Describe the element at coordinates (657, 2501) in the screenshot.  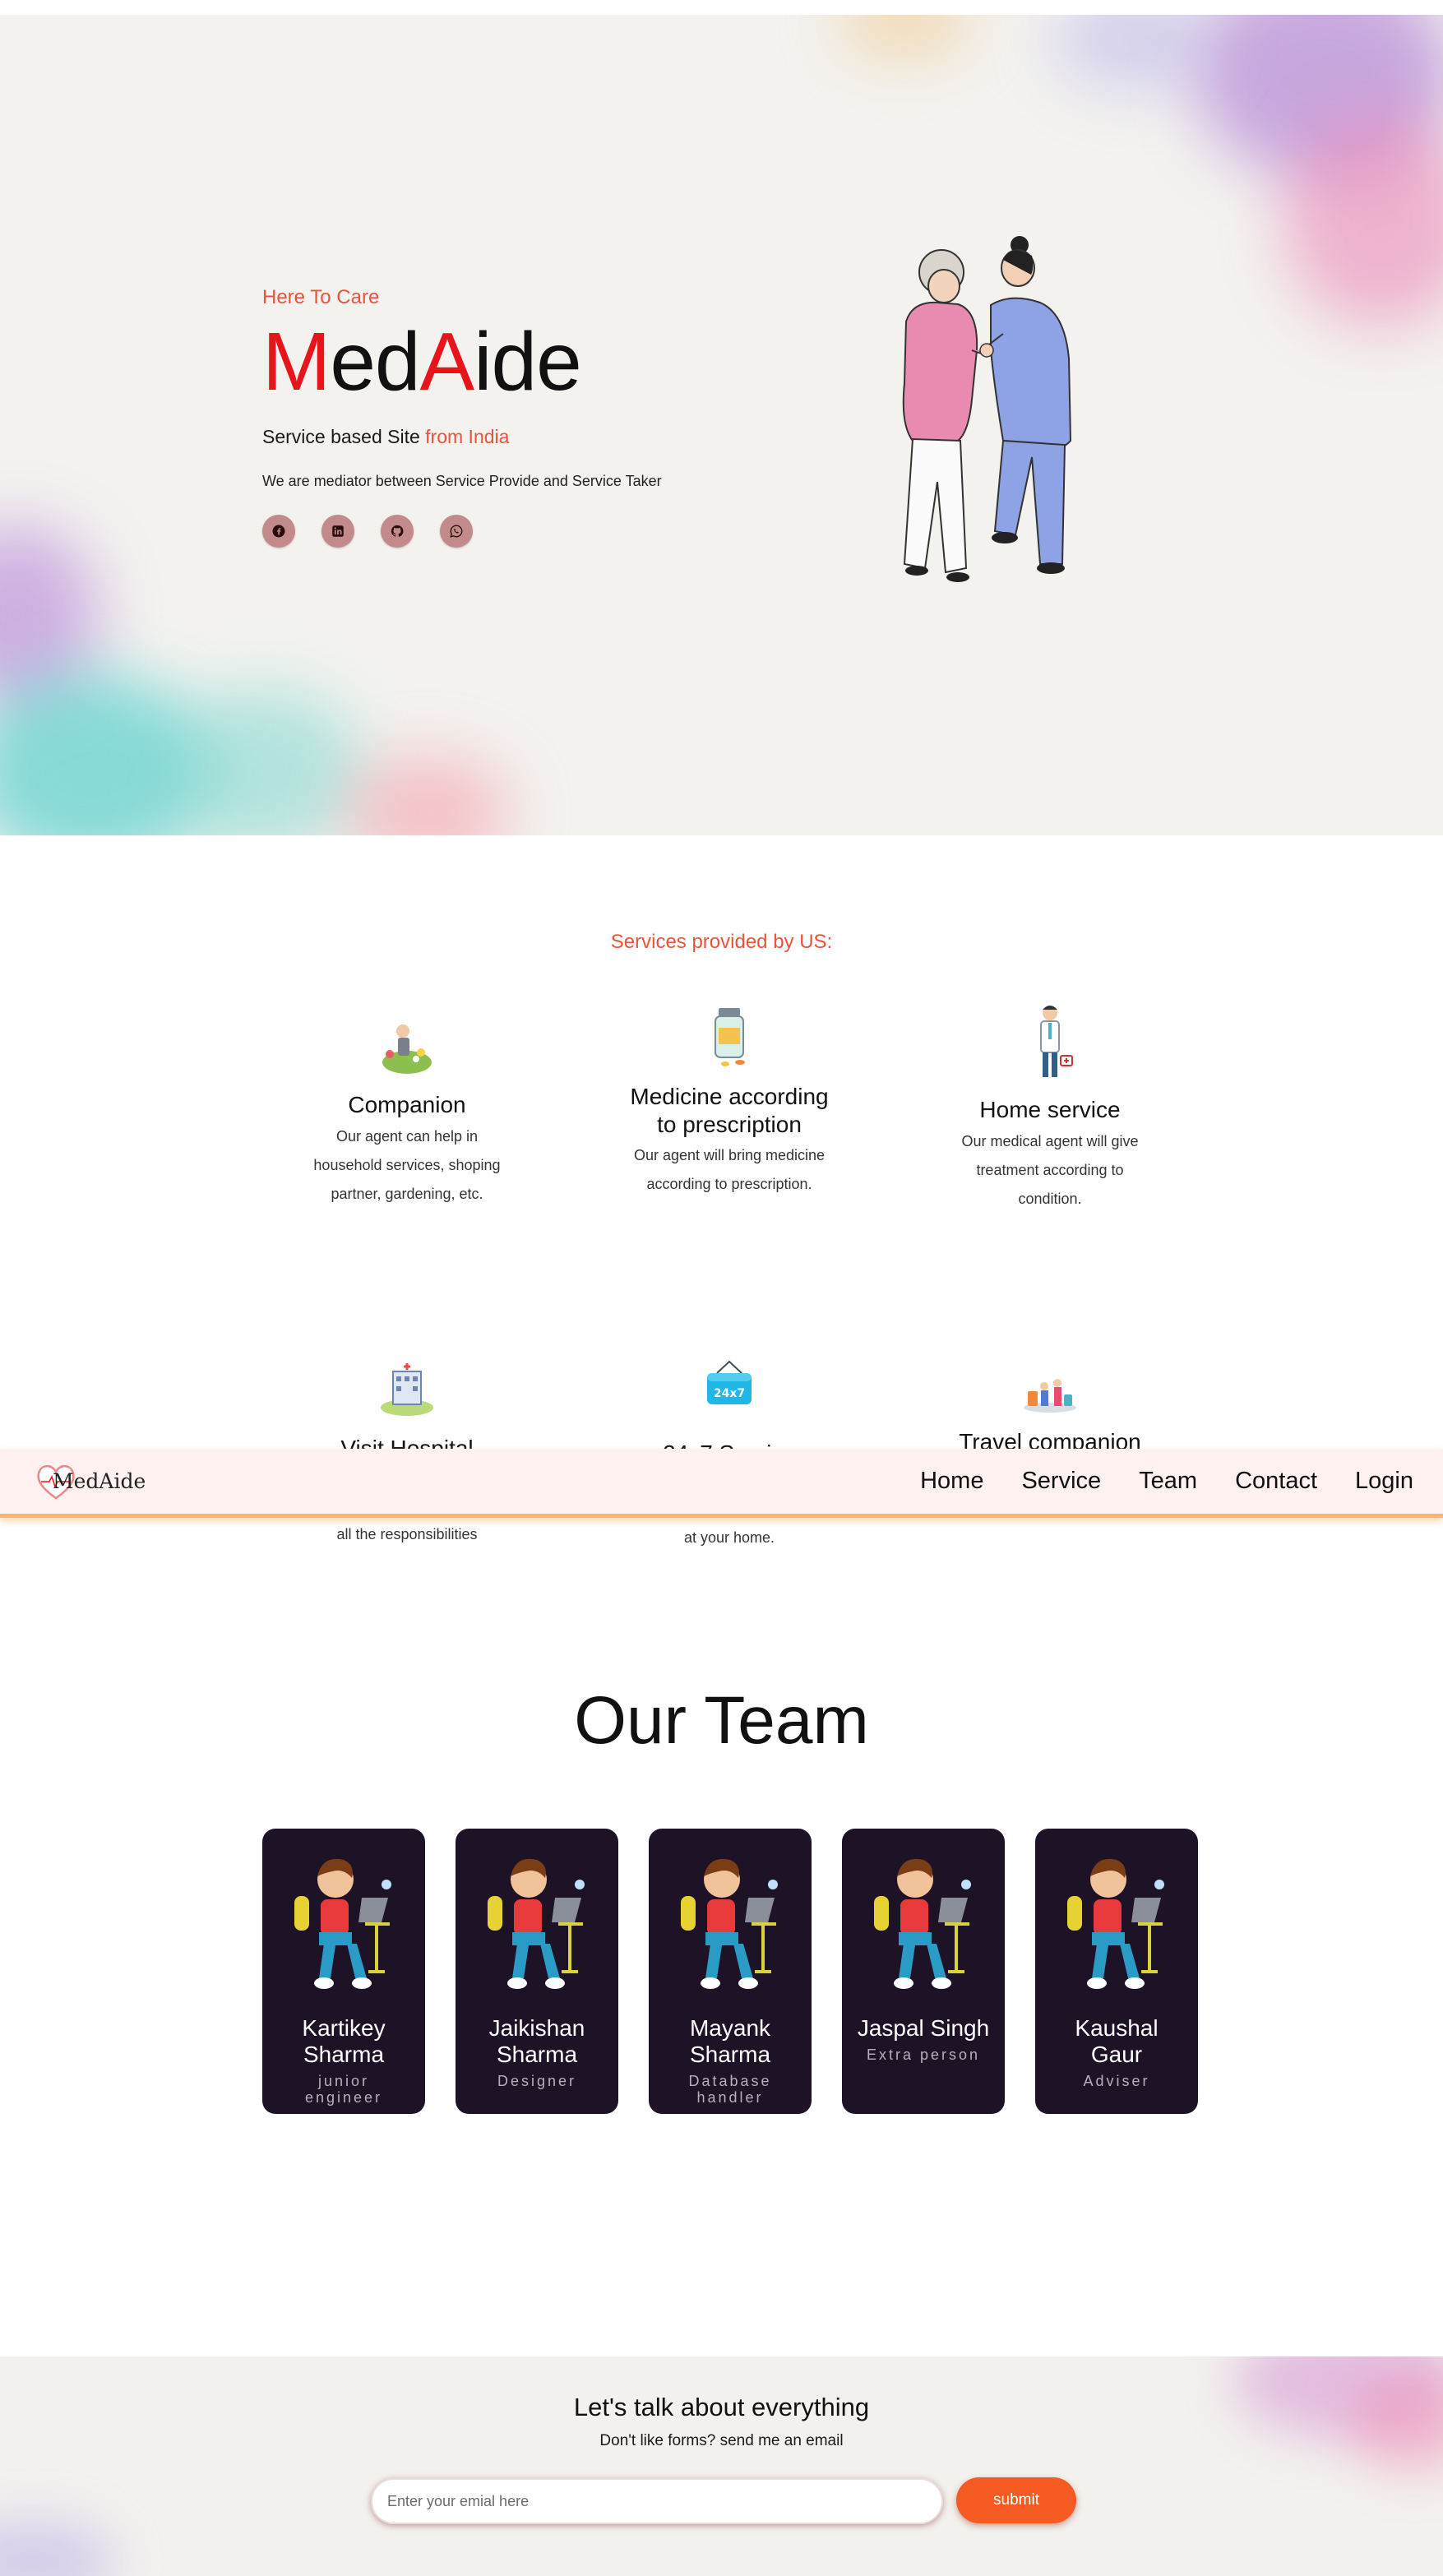
I see `email-input` at that location.